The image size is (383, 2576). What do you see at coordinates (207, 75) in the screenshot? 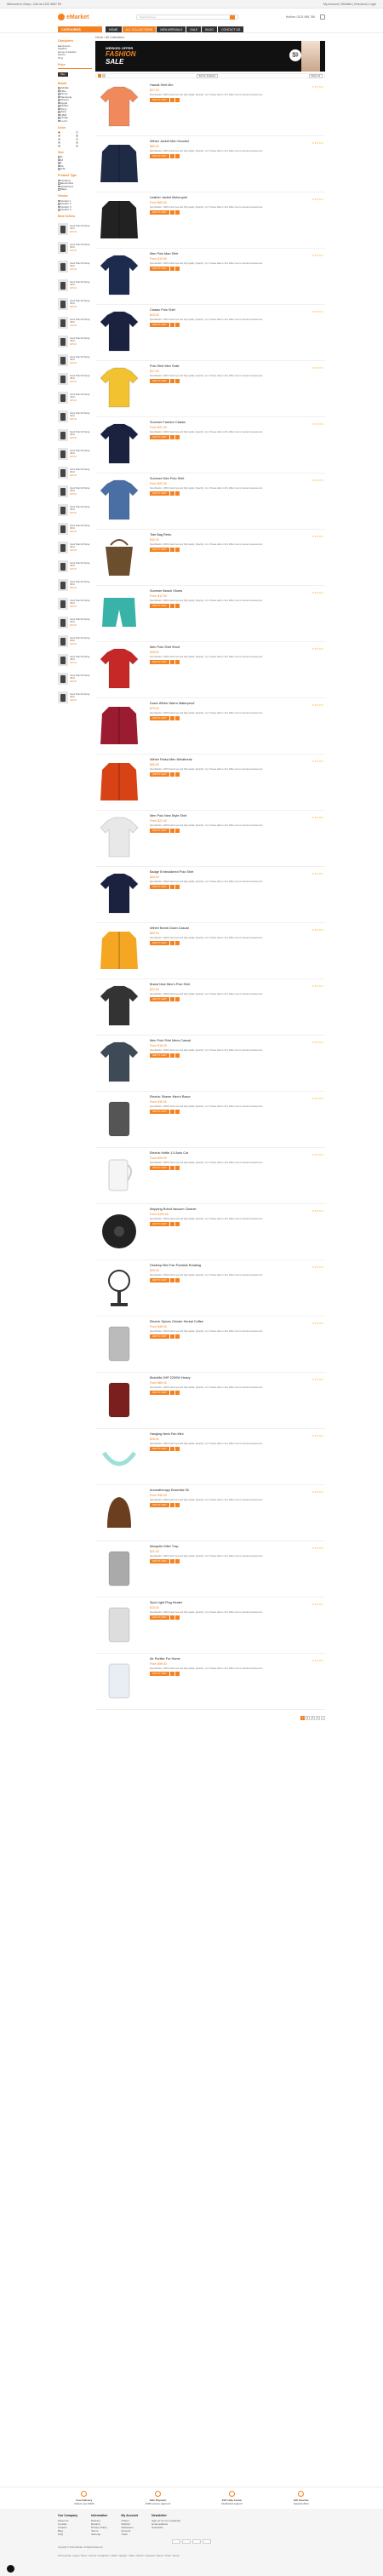
I see `sort-select: Sort by: Featured` at bounding box center [207, 75].